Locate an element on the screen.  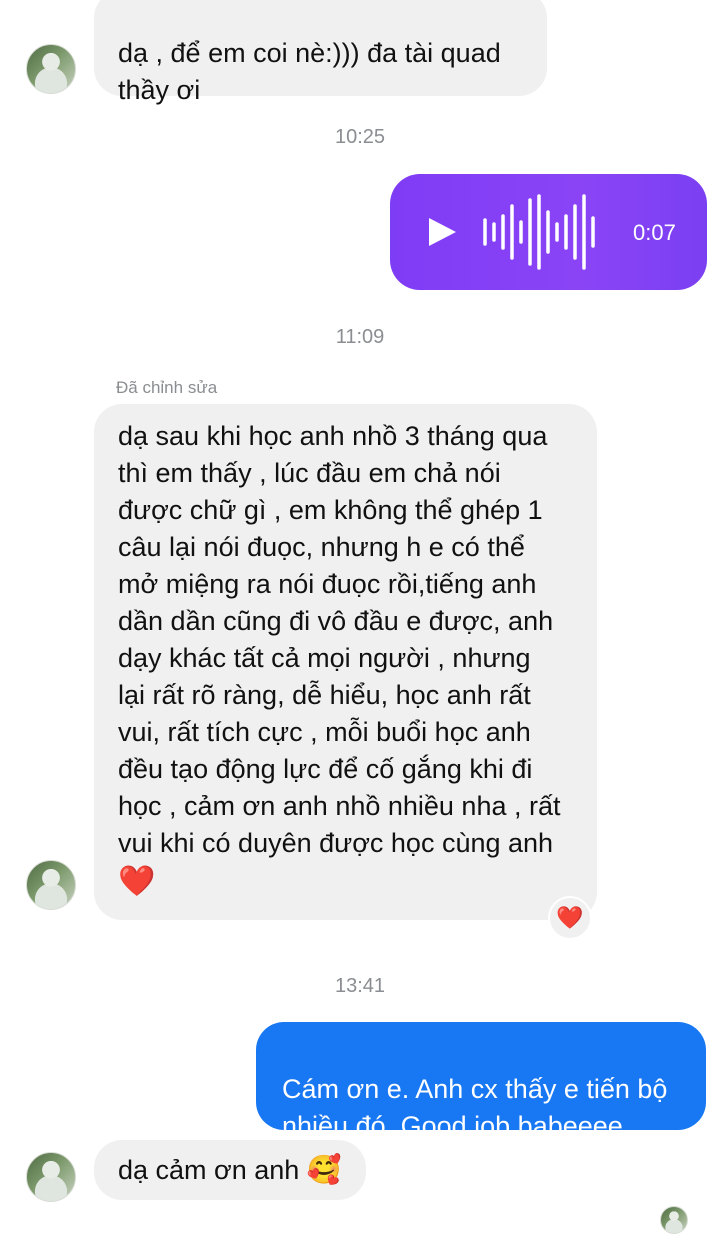
message-bubble-incoming: dạ cảm ơn anh 🥰 is located at coordinates (230, 1170).